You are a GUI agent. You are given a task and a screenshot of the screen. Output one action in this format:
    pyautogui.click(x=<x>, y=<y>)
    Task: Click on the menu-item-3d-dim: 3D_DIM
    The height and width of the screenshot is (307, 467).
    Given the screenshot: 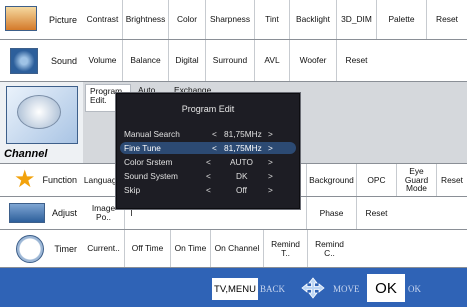 What is the action you would take?
    pyautogui.click(x=356, y=19)
    